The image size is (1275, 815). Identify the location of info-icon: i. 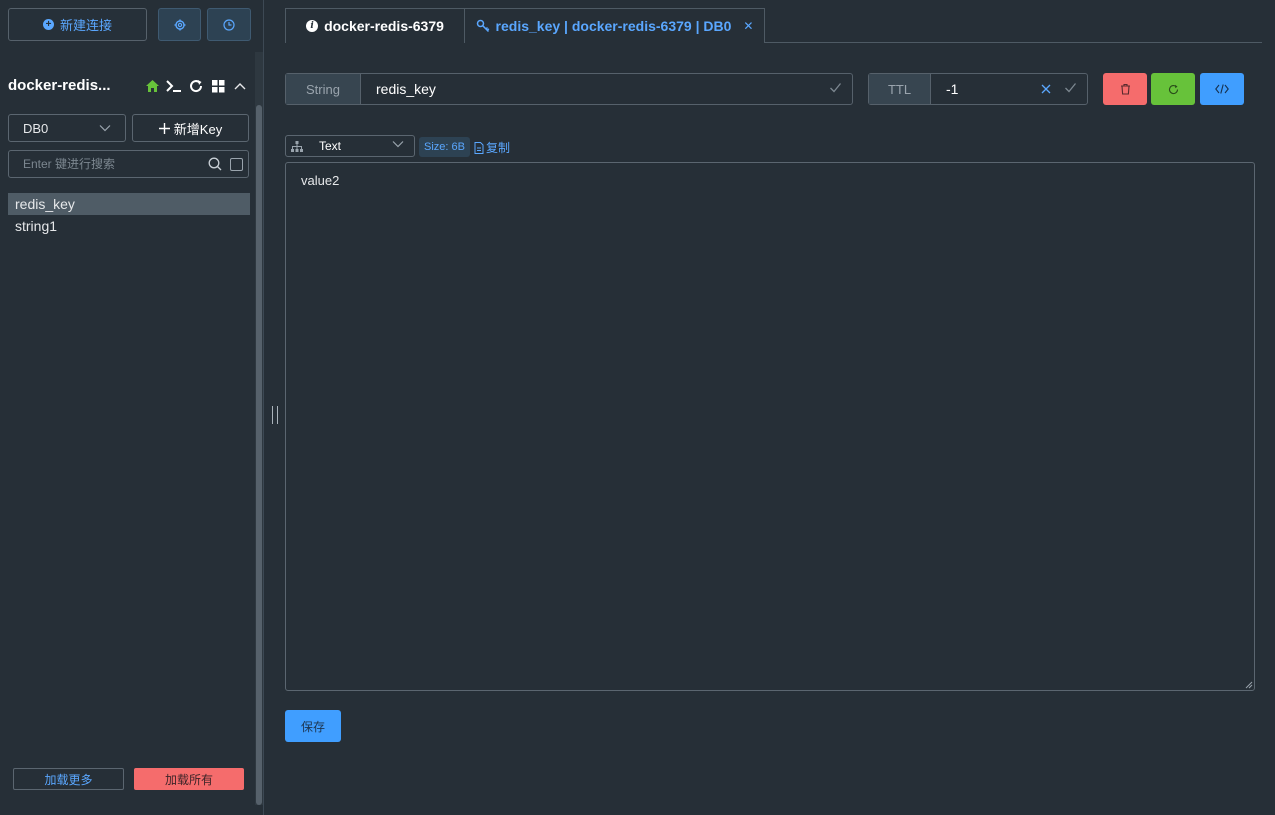
(312, 26).